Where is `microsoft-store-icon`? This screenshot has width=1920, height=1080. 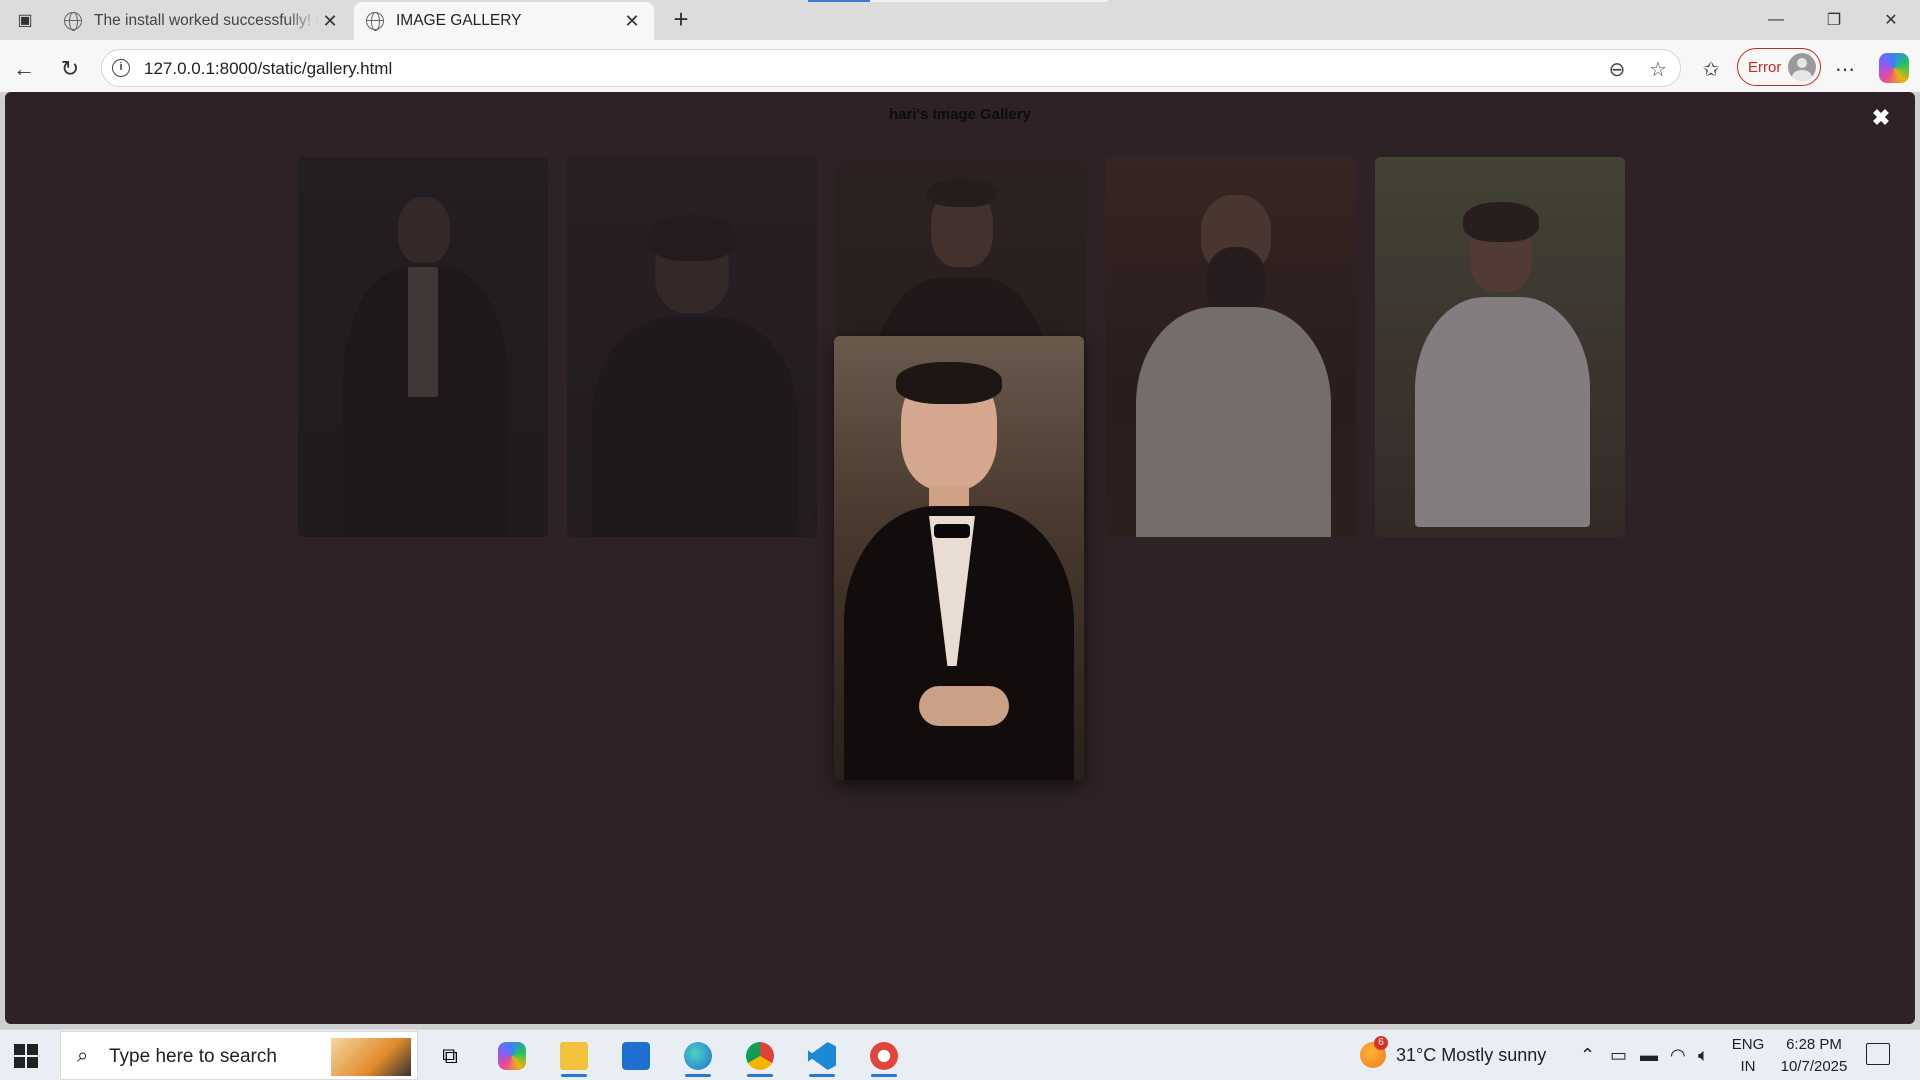 microsoft-store-icon is located at coordinates (636, 1056).